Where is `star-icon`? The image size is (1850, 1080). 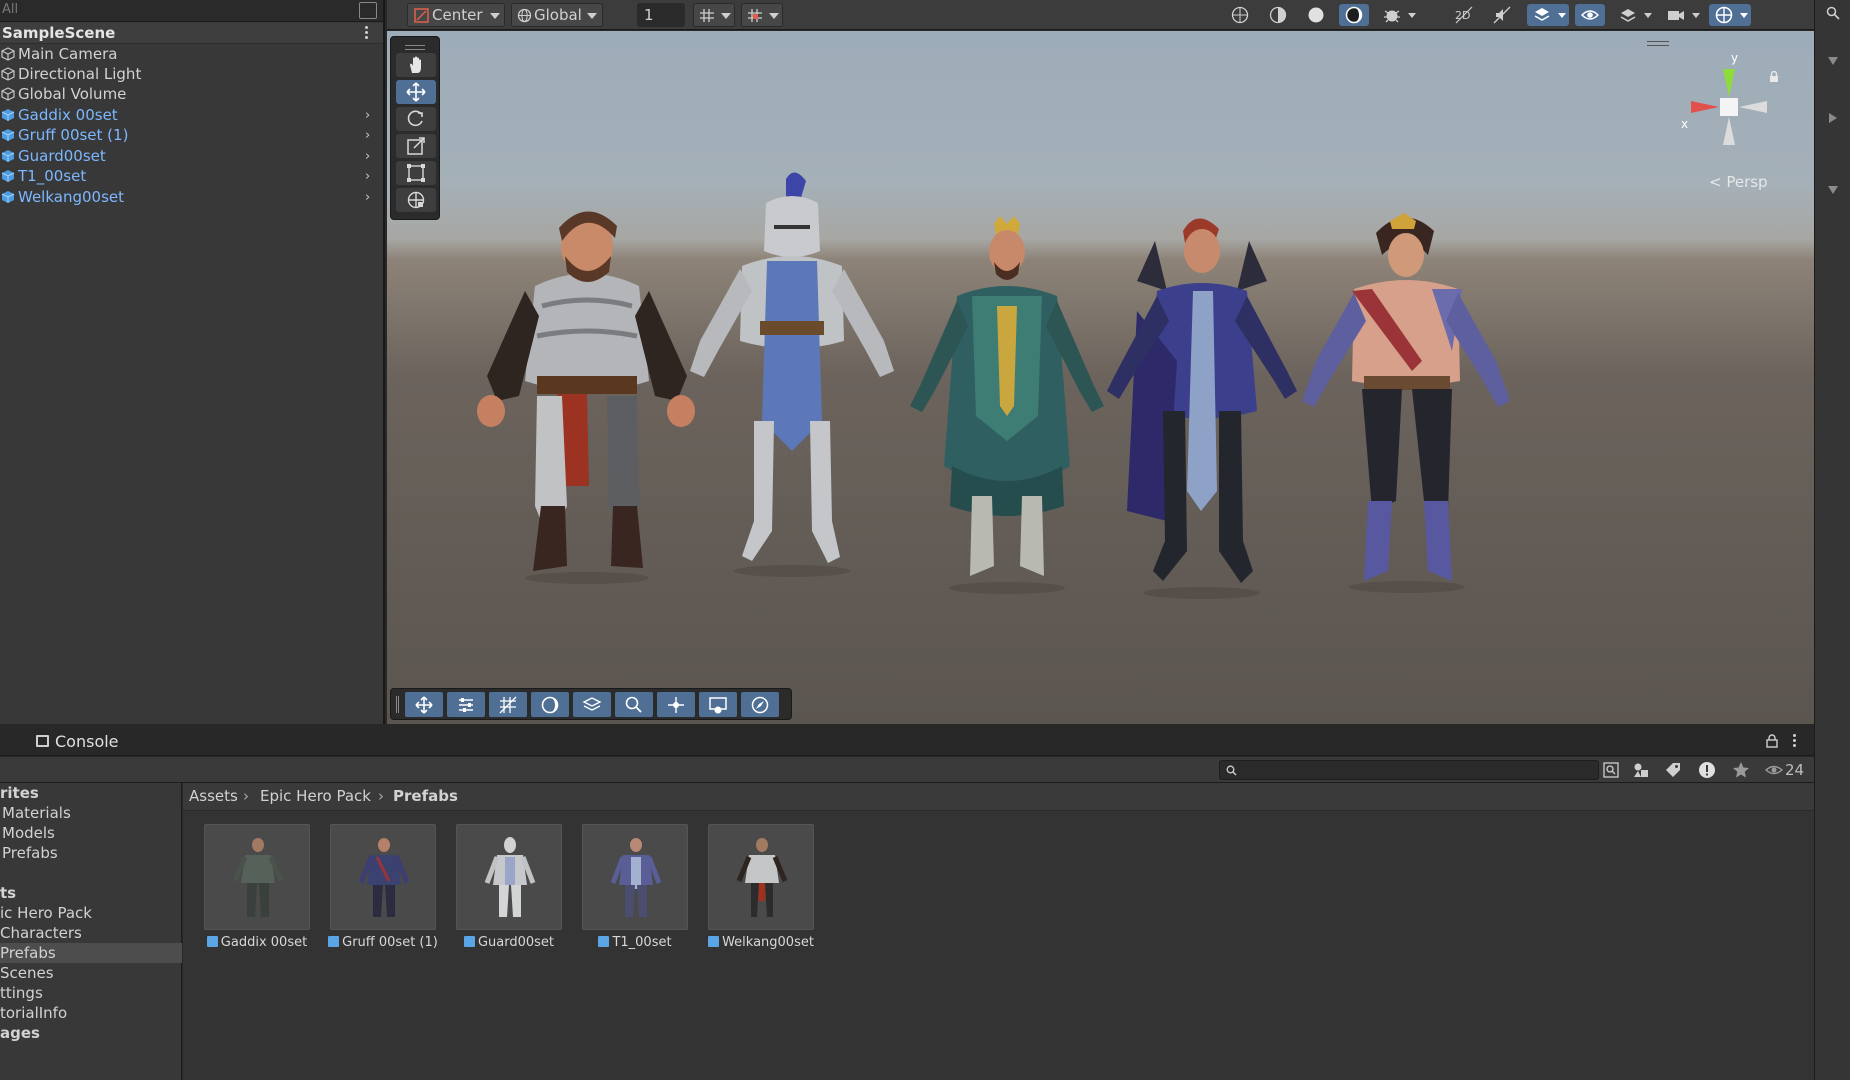 star-icon is located at coordinates (1741, 770).